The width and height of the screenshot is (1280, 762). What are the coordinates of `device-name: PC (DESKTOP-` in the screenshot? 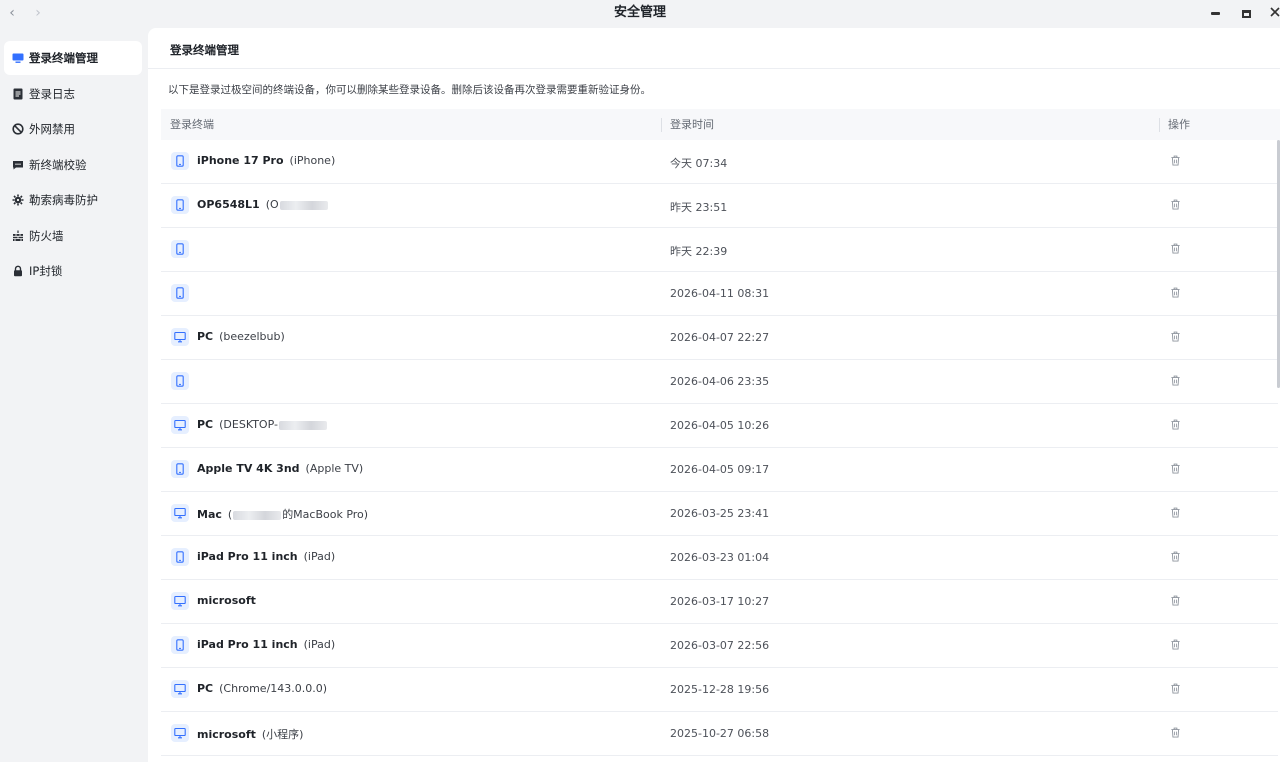 It's located at (262, 424).